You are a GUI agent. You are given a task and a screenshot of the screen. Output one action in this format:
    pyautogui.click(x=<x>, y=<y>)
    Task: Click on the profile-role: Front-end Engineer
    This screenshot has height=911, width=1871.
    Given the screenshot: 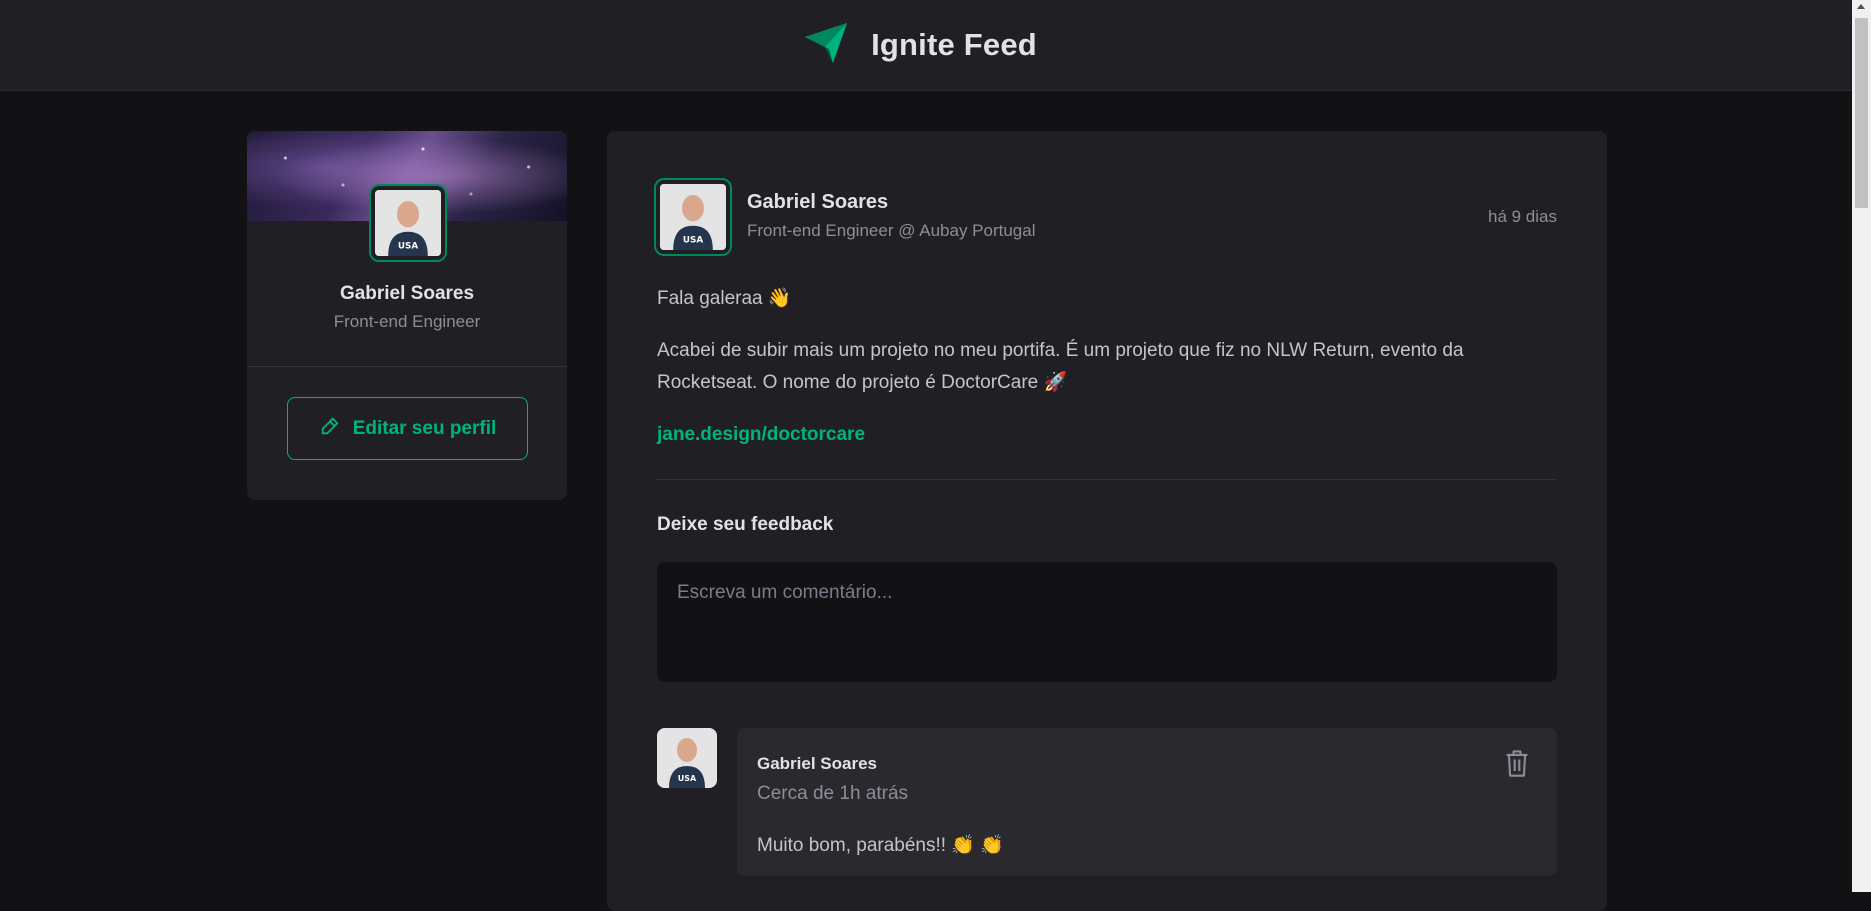 What is the action you would take?
    pyautogui.click(x=407, y=321)
    